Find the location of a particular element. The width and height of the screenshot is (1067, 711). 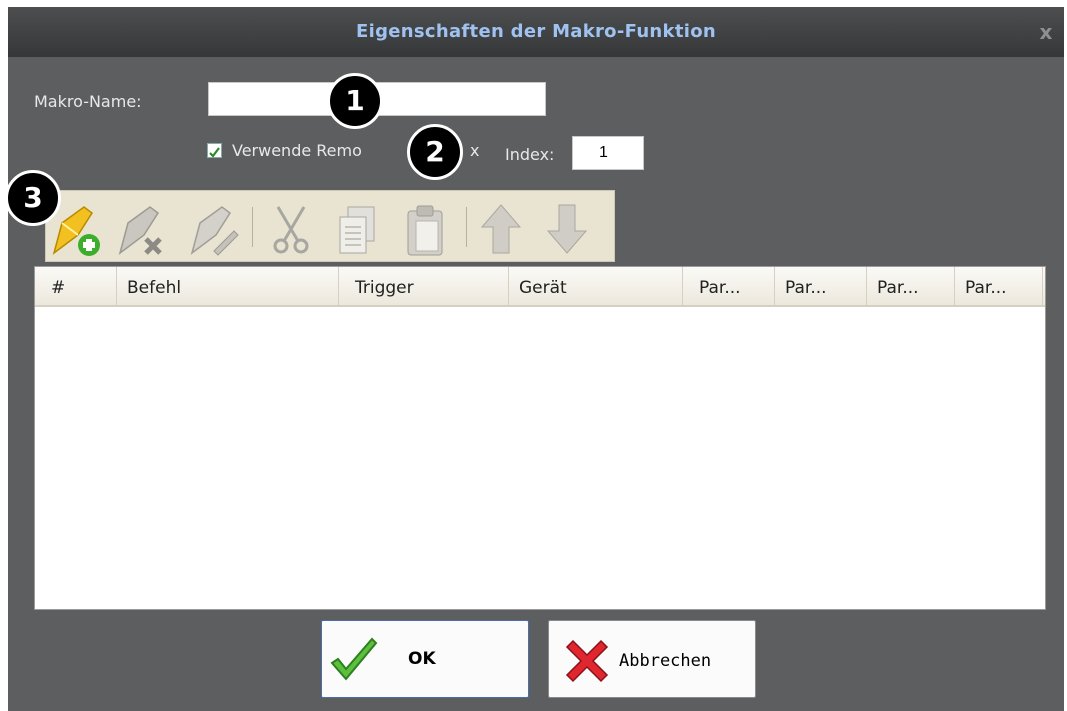

move-down-button is located at coordinates (567, 229).